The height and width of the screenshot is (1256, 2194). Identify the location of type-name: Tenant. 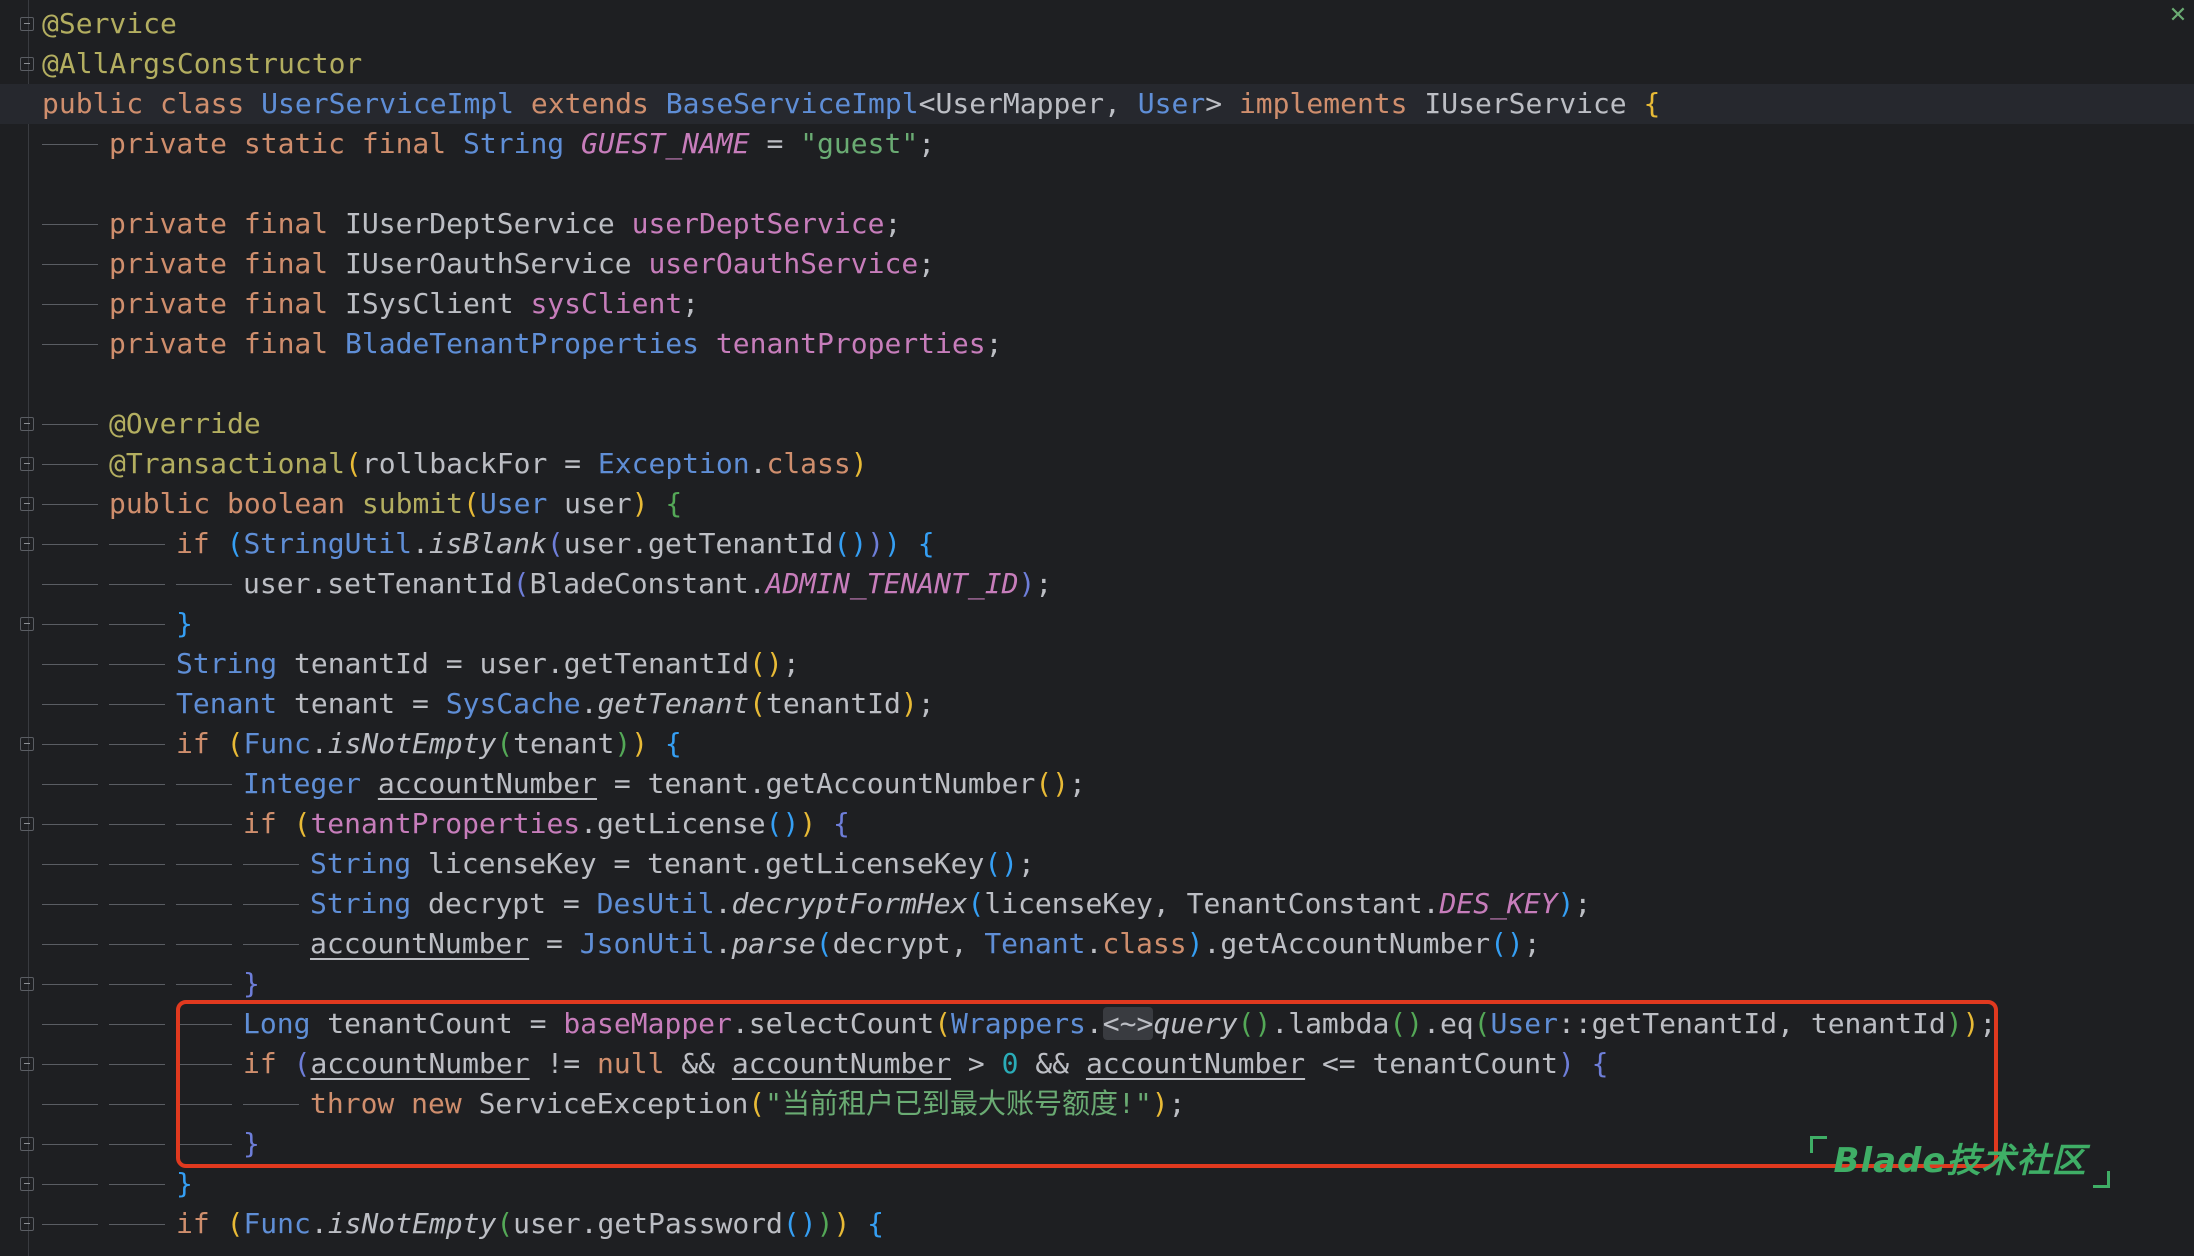
(235, 703).